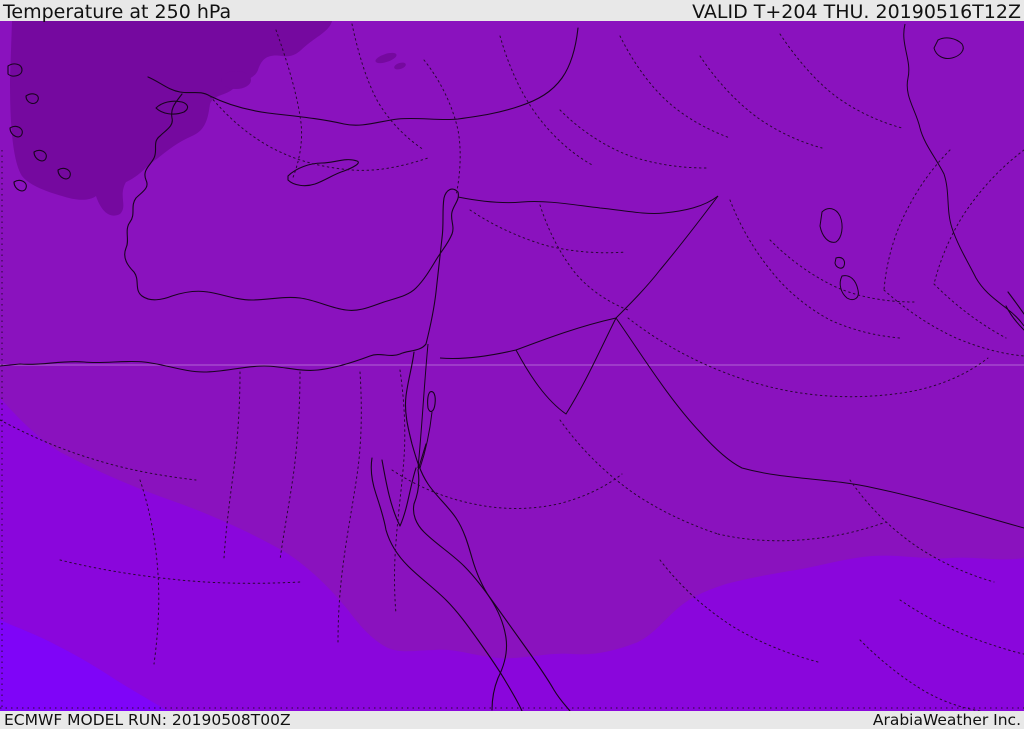 The image size is (1024, 729). Describe the element at coordinates (147, 720) in the screenshot. I see `model-run-label: ECMWF MODEL RUN: 20190508T00Z` at that location.